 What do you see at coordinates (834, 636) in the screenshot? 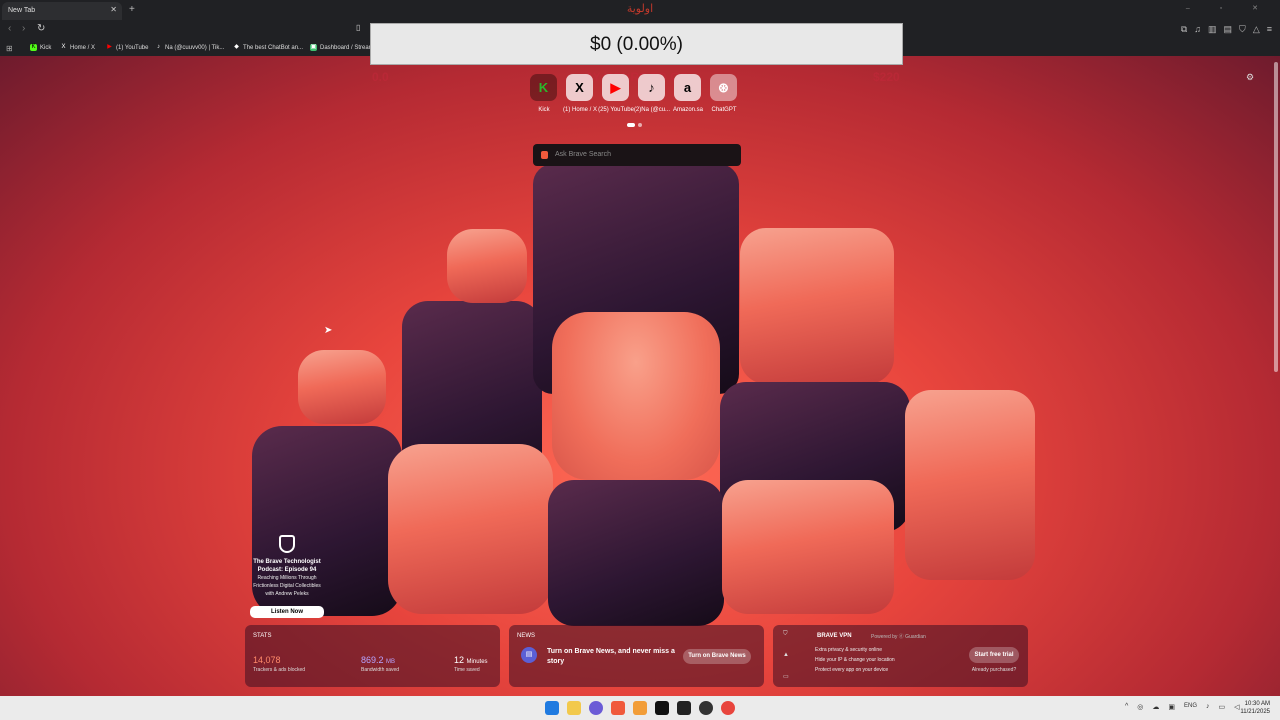
I see `vpn-title: BRAVE VPN` at bounding box center [834, 636].